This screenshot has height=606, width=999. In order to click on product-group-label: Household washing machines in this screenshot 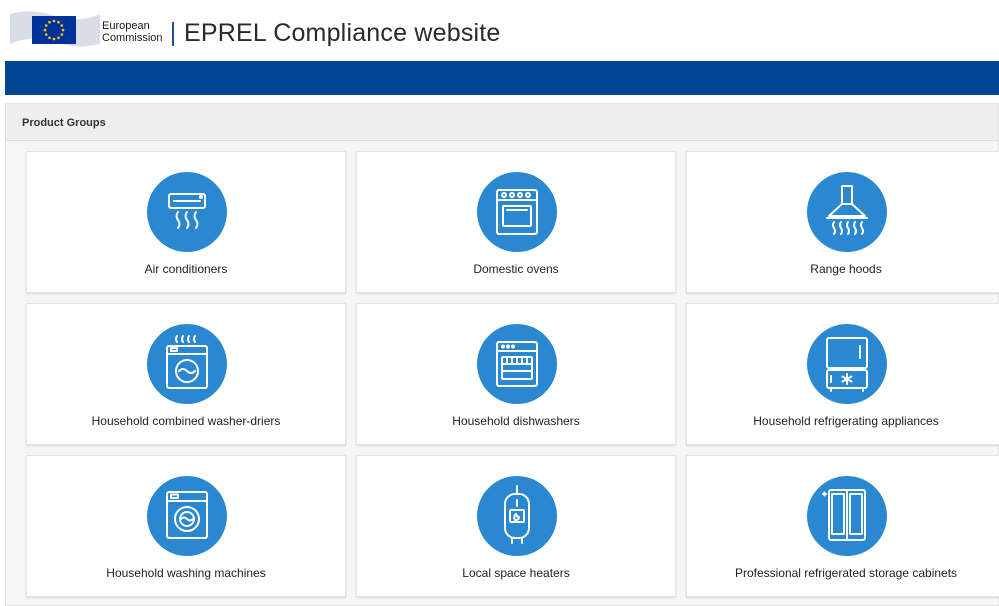, I will do `click(186, 573)`.